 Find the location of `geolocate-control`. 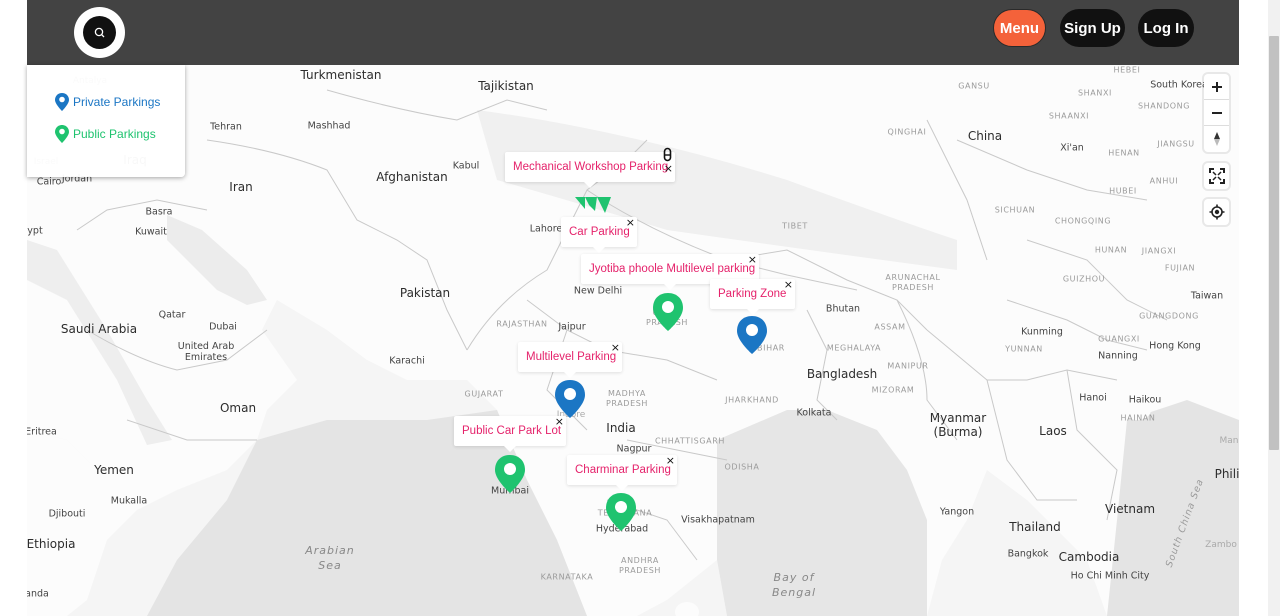

geolocate-control is located at coordinates (1216, 212).